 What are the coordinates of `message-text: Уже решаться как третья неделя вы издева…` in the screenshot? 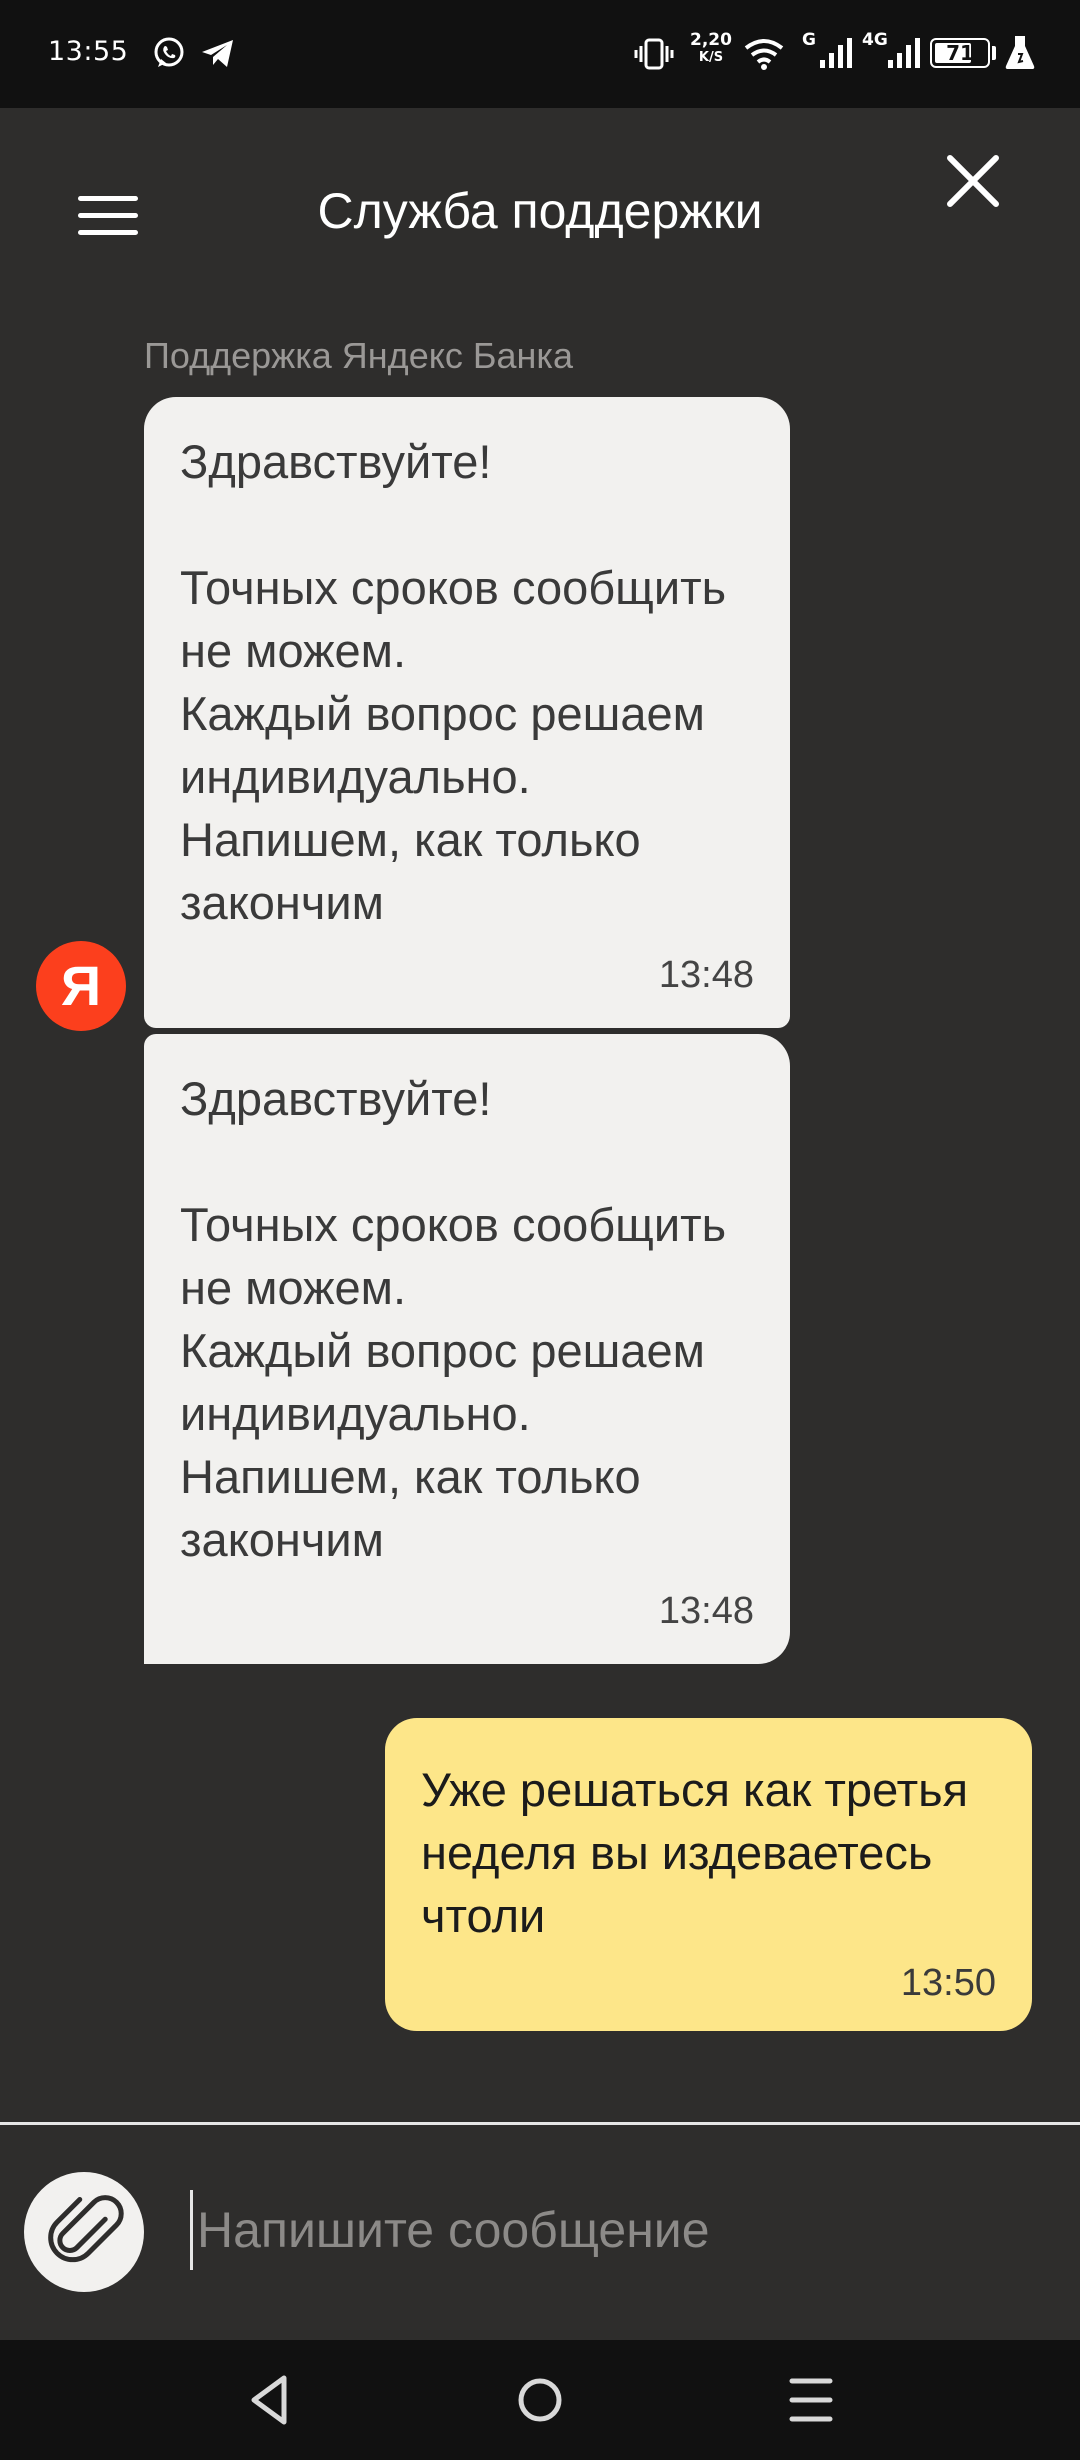 It's located at (695, 1852).